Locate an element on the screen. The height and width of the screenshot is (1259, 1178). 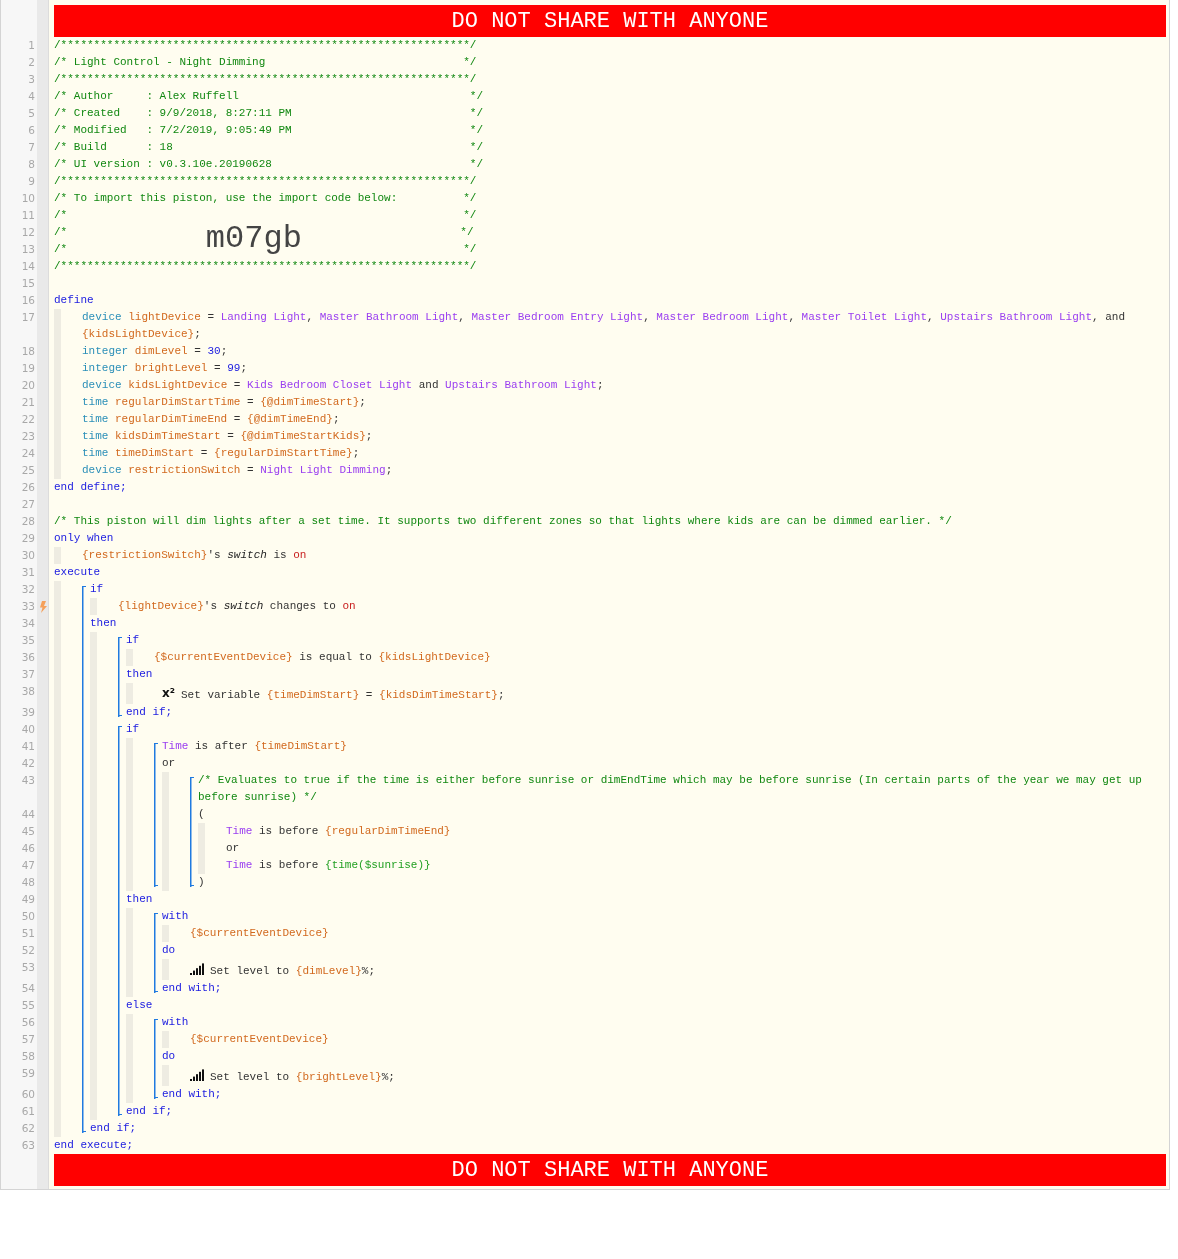
code-line: else is located at coordinates (139, 1005).